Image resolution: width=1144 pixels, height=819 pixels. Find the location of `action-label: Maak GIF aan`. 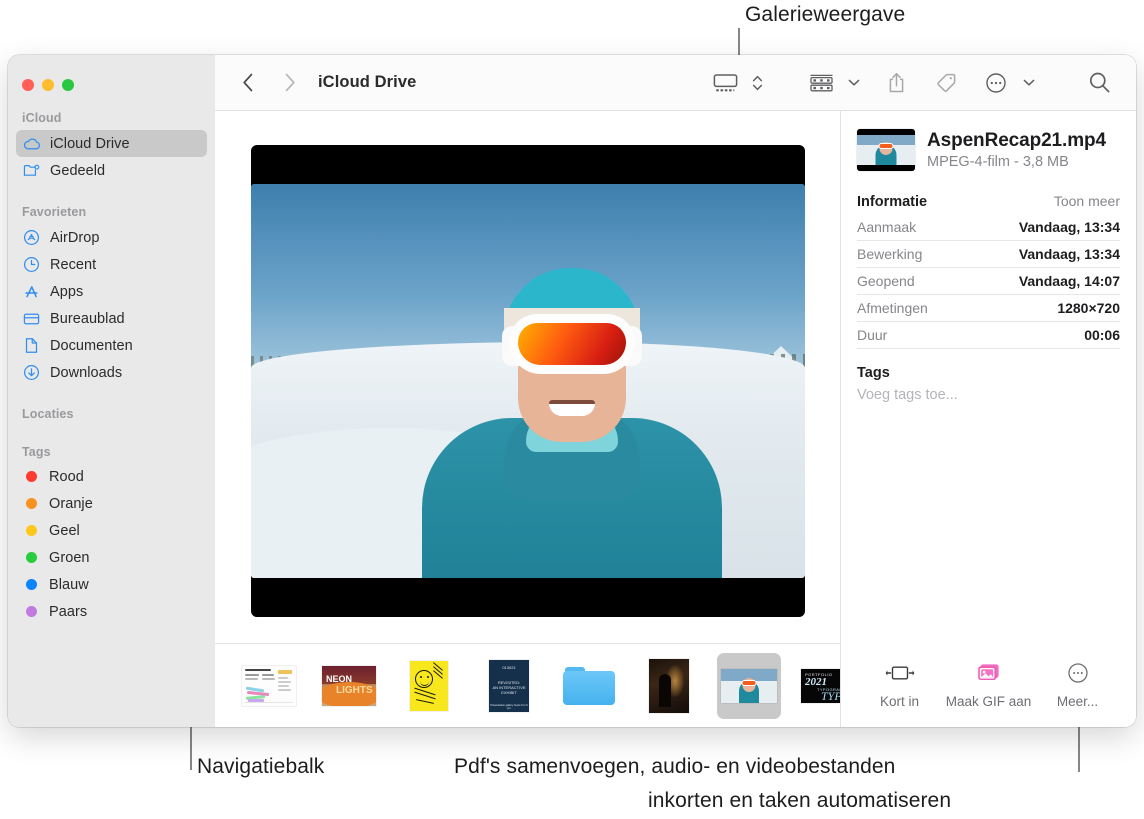

action-label: Maak GIF aan is located at coordinates (988, 701).